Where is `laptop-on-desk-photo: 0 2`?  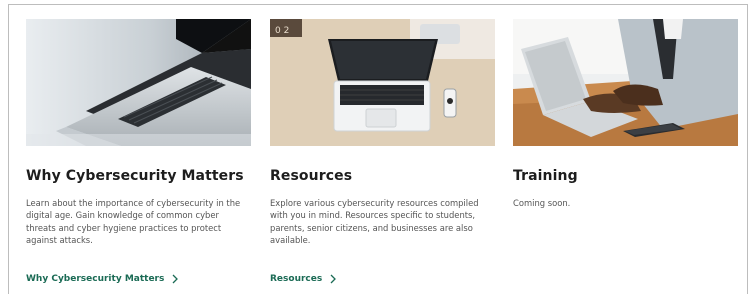 laptop-on-desk-photo: 0 2 is located at coordinates (382, 82).